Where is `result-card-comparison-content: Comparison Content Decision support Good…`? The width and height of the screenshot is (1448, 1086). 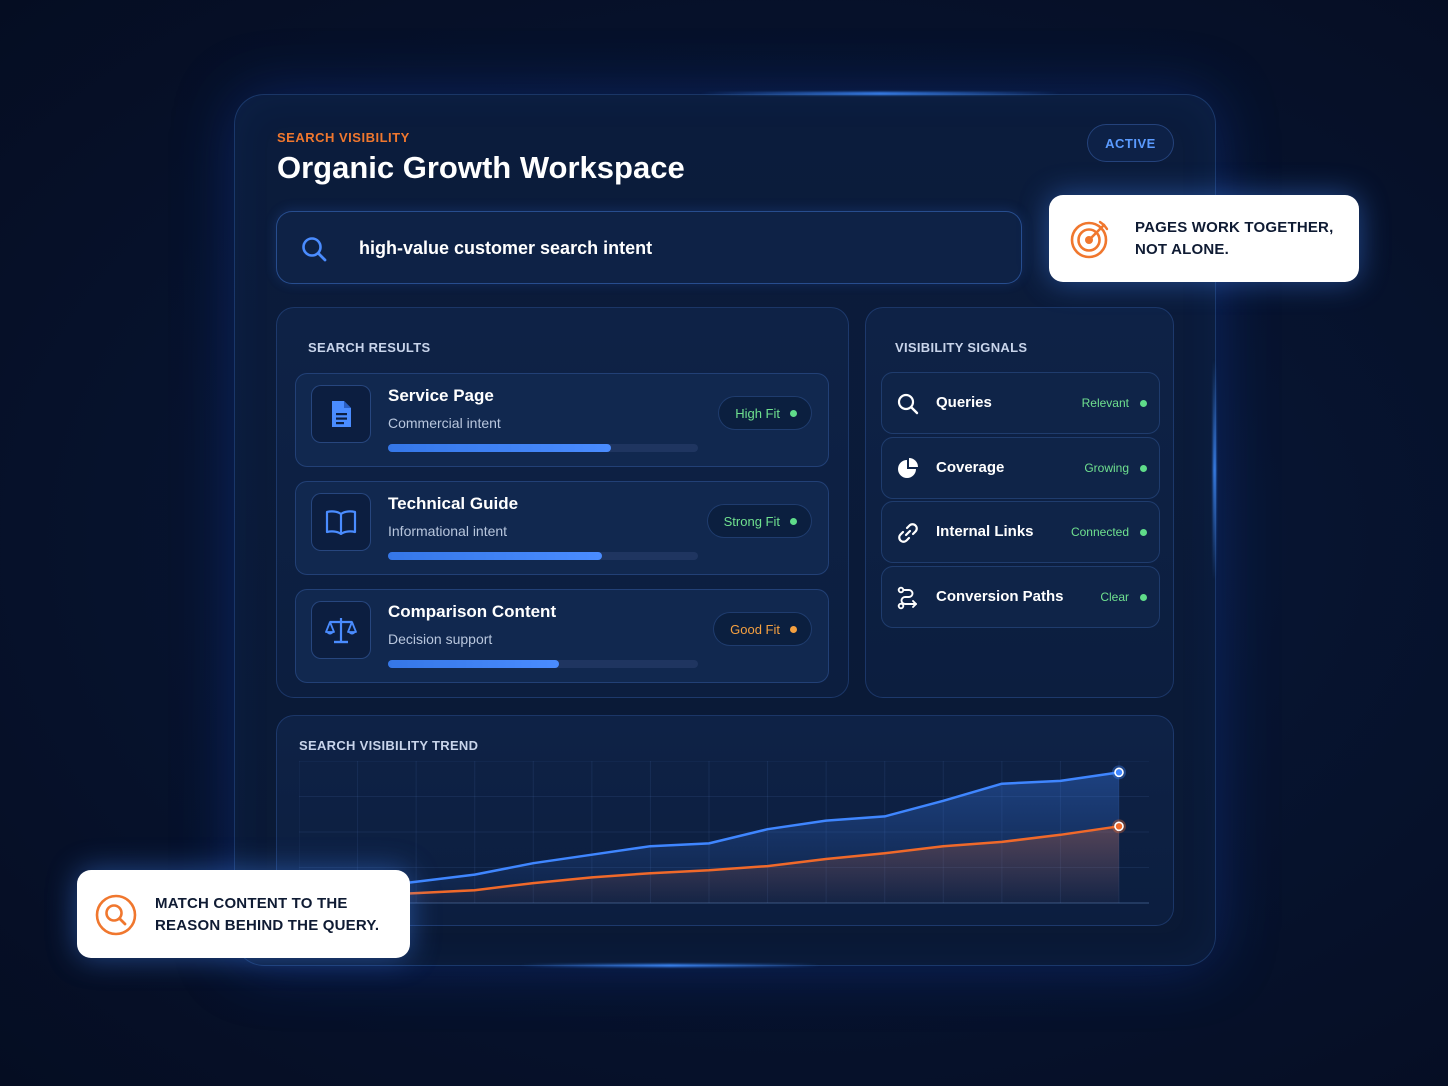
result-card-comparison-content: Comparison Content Decision support Good… is located at coordinates (562, 636).